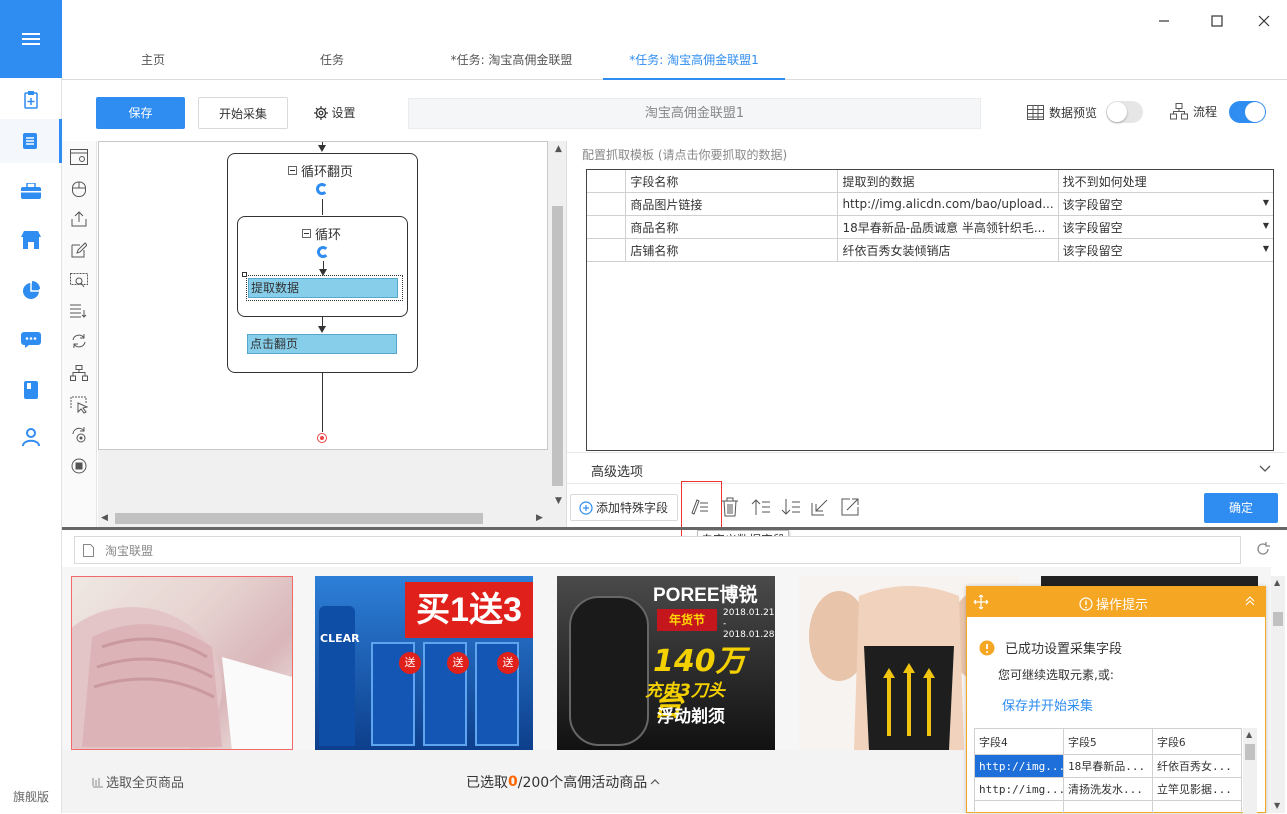  Describe the element at coordinates (182, 663) in the screenshot. I see `product-card` at that location.